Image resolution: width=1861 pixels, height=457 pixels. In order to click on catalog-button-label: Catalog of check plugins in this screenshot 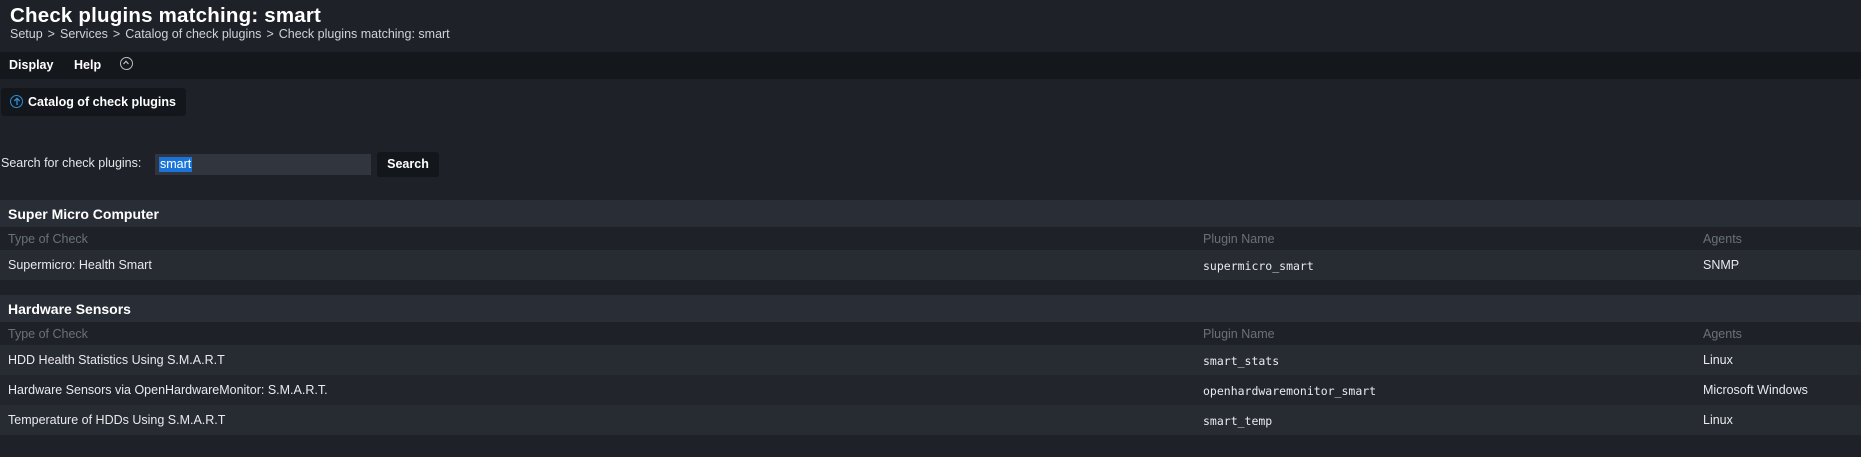, I will do `click(102, 102)`.